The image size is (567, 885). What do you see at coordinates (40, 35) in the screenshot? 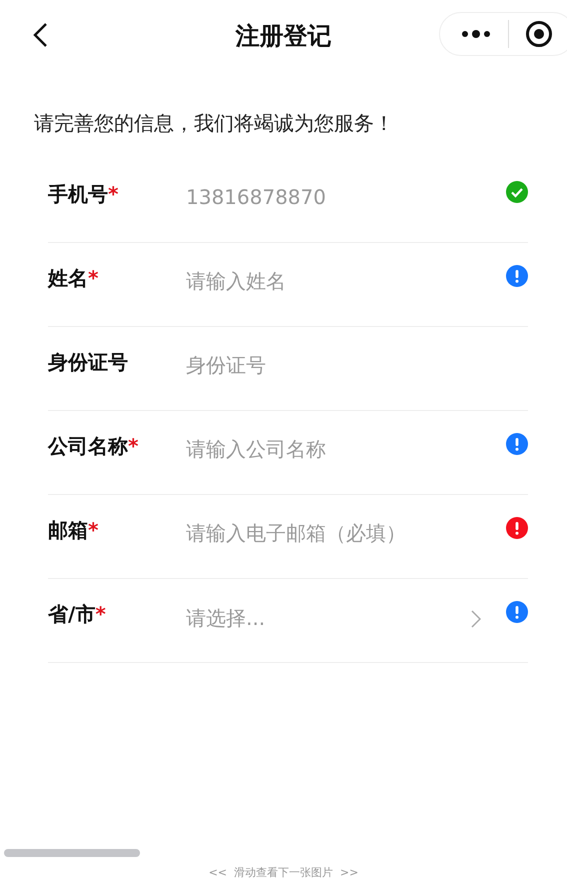
I see `back-icon` at bounding box center [40, 35].